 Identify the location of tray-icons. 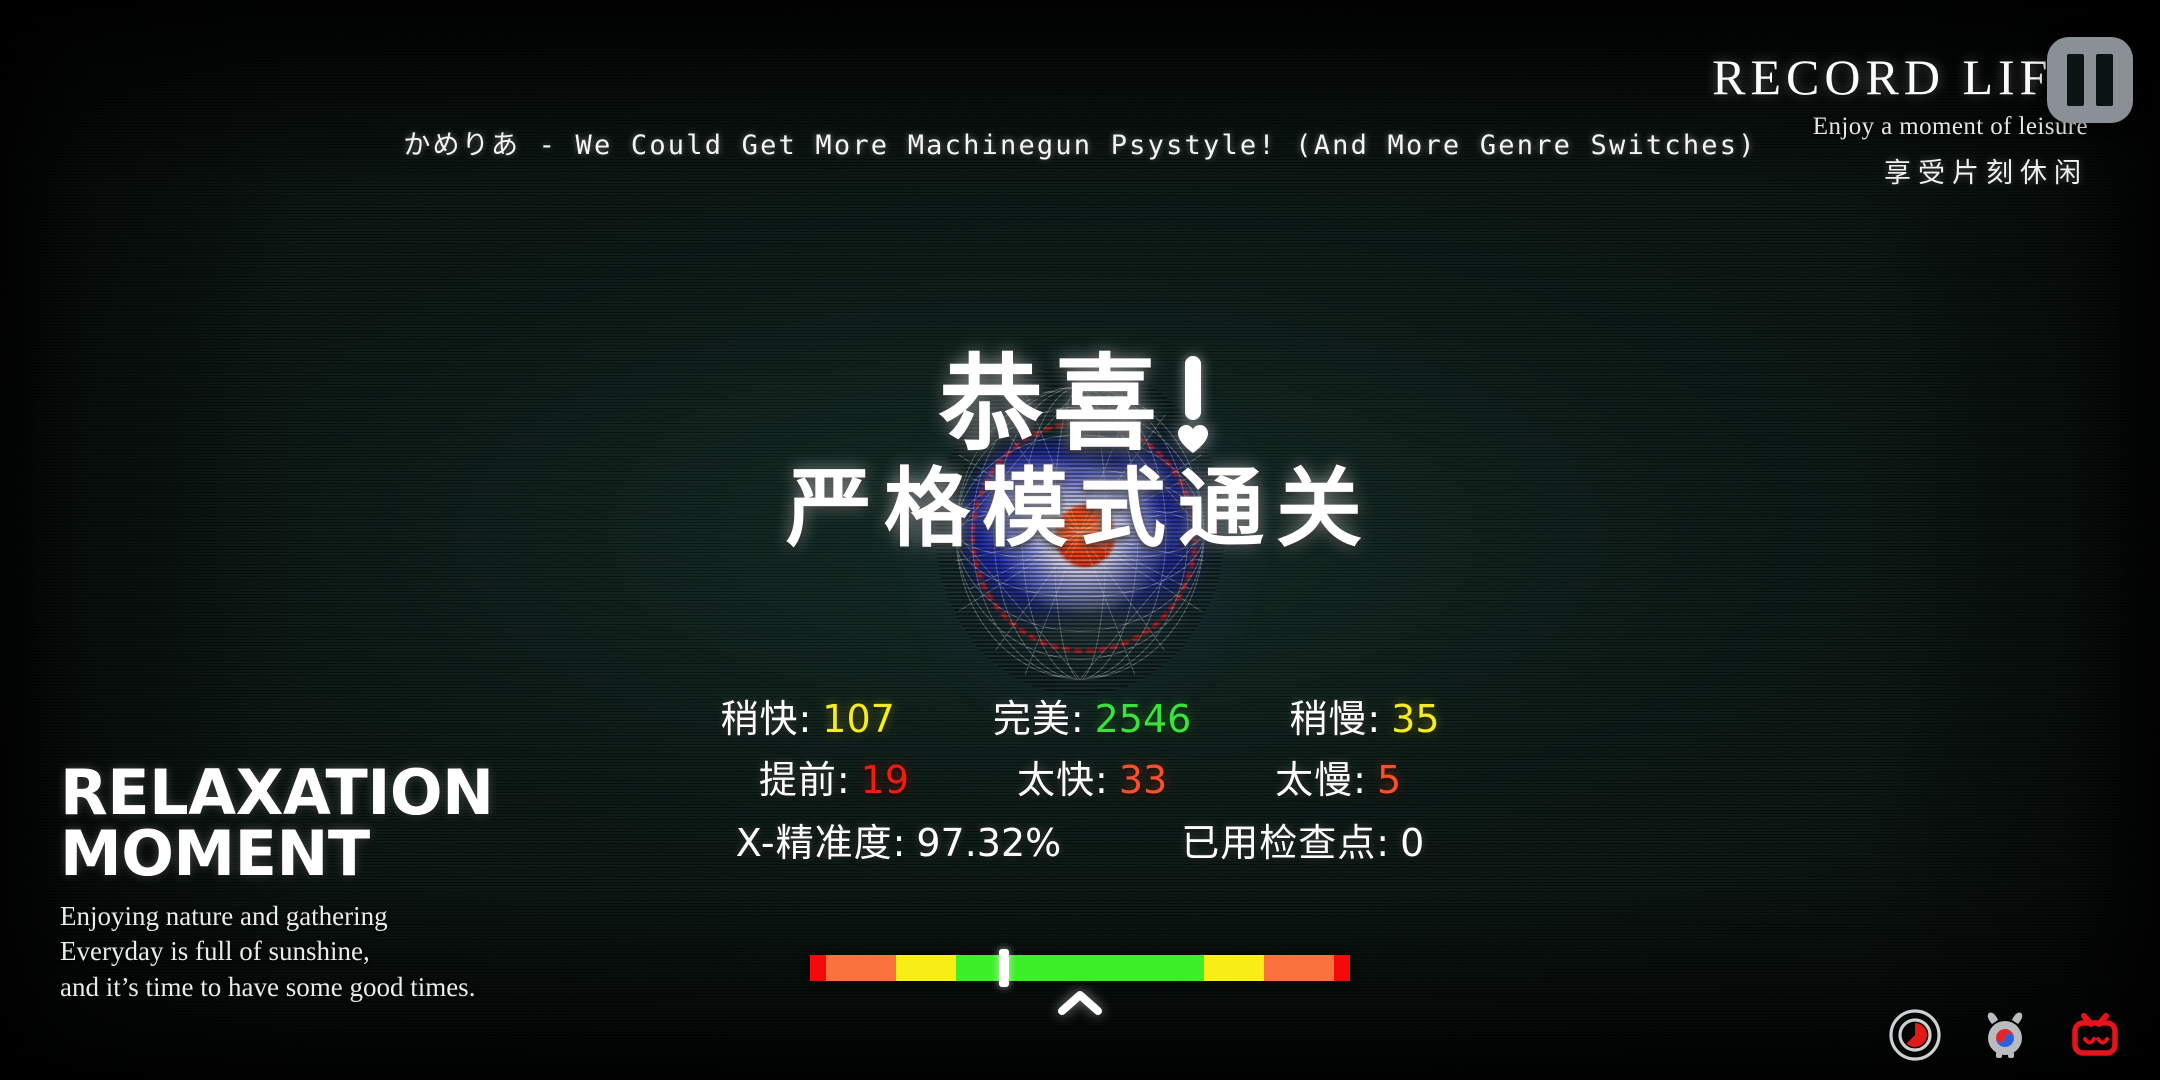
(2005, 1035).